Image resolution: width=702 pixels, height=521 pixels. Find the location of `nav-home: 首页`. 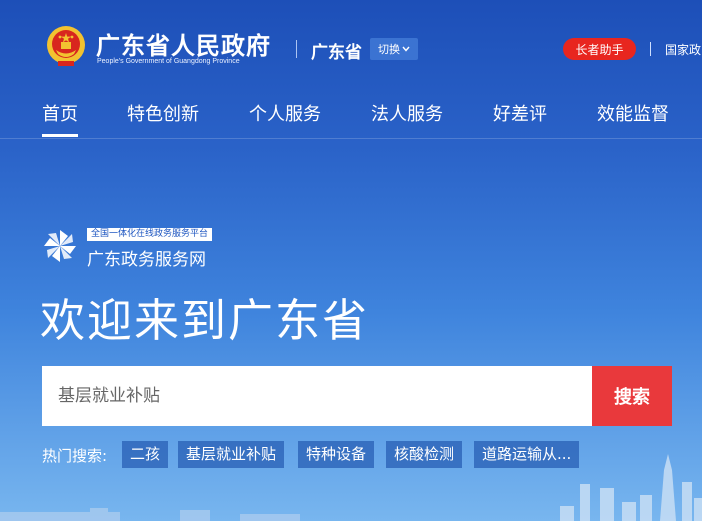

nav-home: 首页 is located at coordinates (60, 118).